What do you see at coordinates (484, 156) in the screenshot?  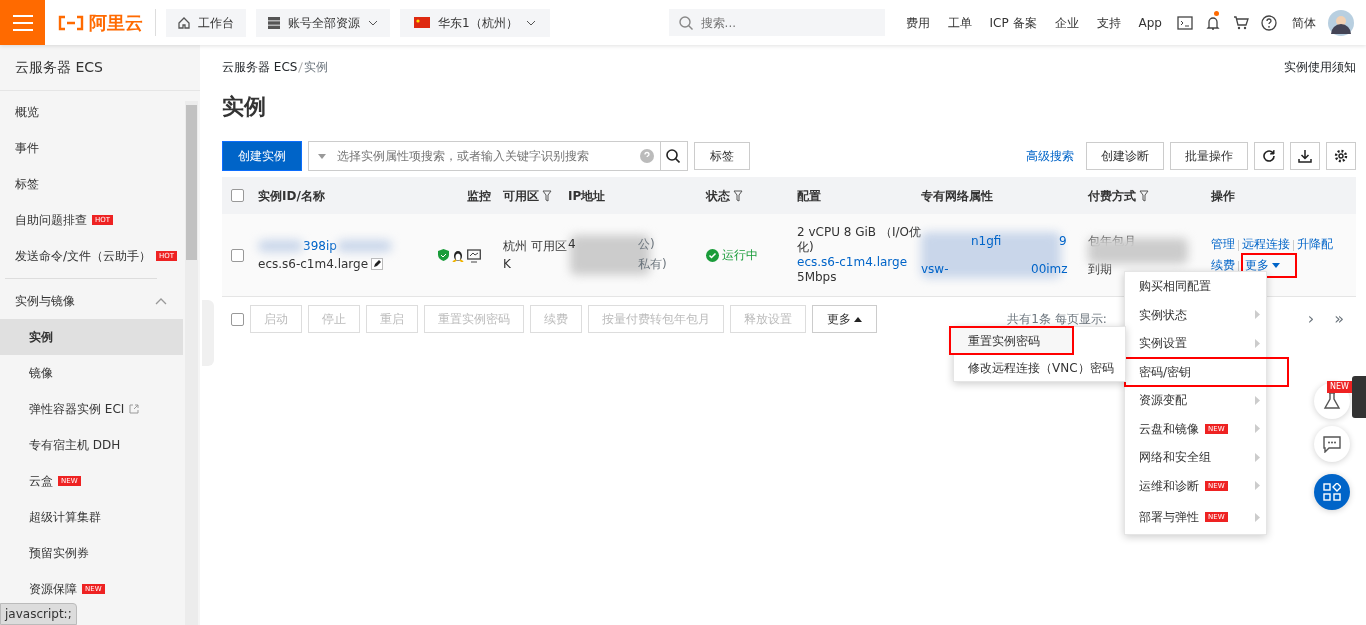 I see `search-field: 选择实例属性项搜索，或者输入关键字识别搜索` at bounding box center [484, 156].